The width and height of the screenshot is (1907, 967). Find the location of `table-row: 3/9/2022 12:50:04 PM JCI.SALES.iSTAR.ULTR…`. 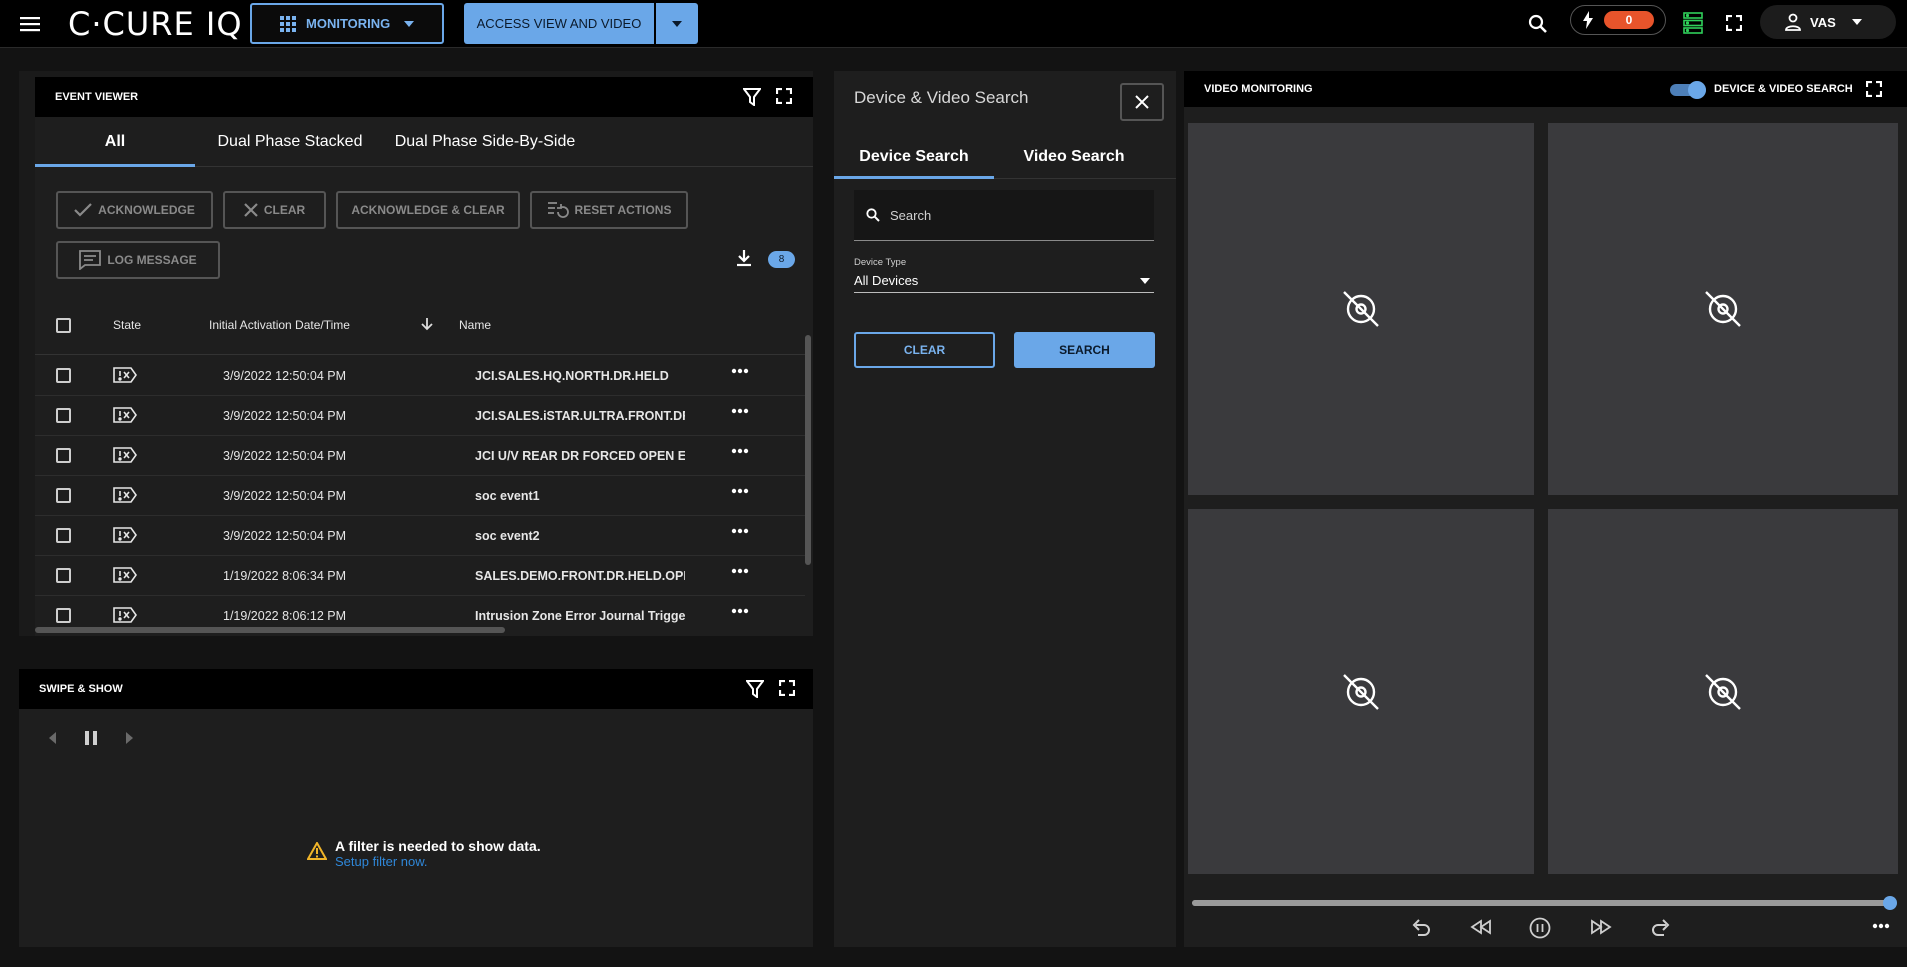

table-row: 3/9/2022 12:50:04 PM JCI.SALES.iSTAR.ULTR… is located at coordinates (420, 416).